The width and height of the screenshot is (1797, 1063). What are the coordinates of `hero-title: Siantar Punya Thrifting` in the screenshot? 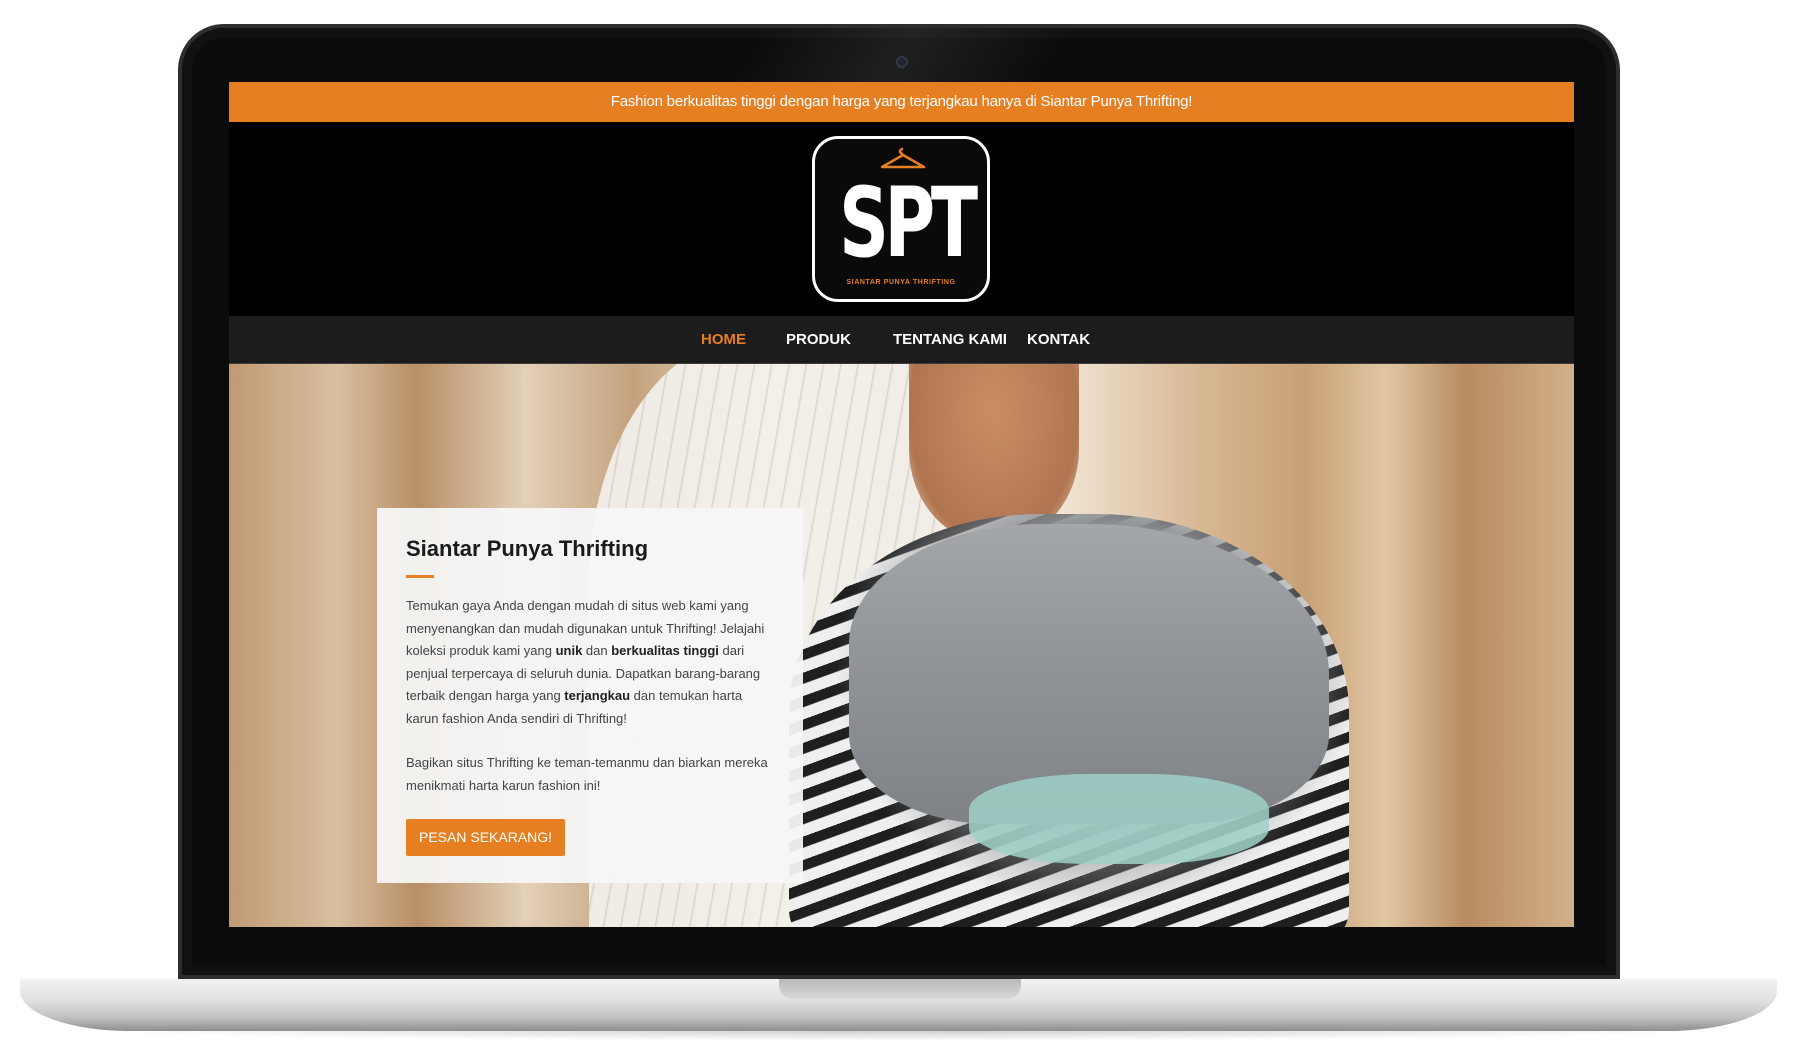 It's located at (527, 548).